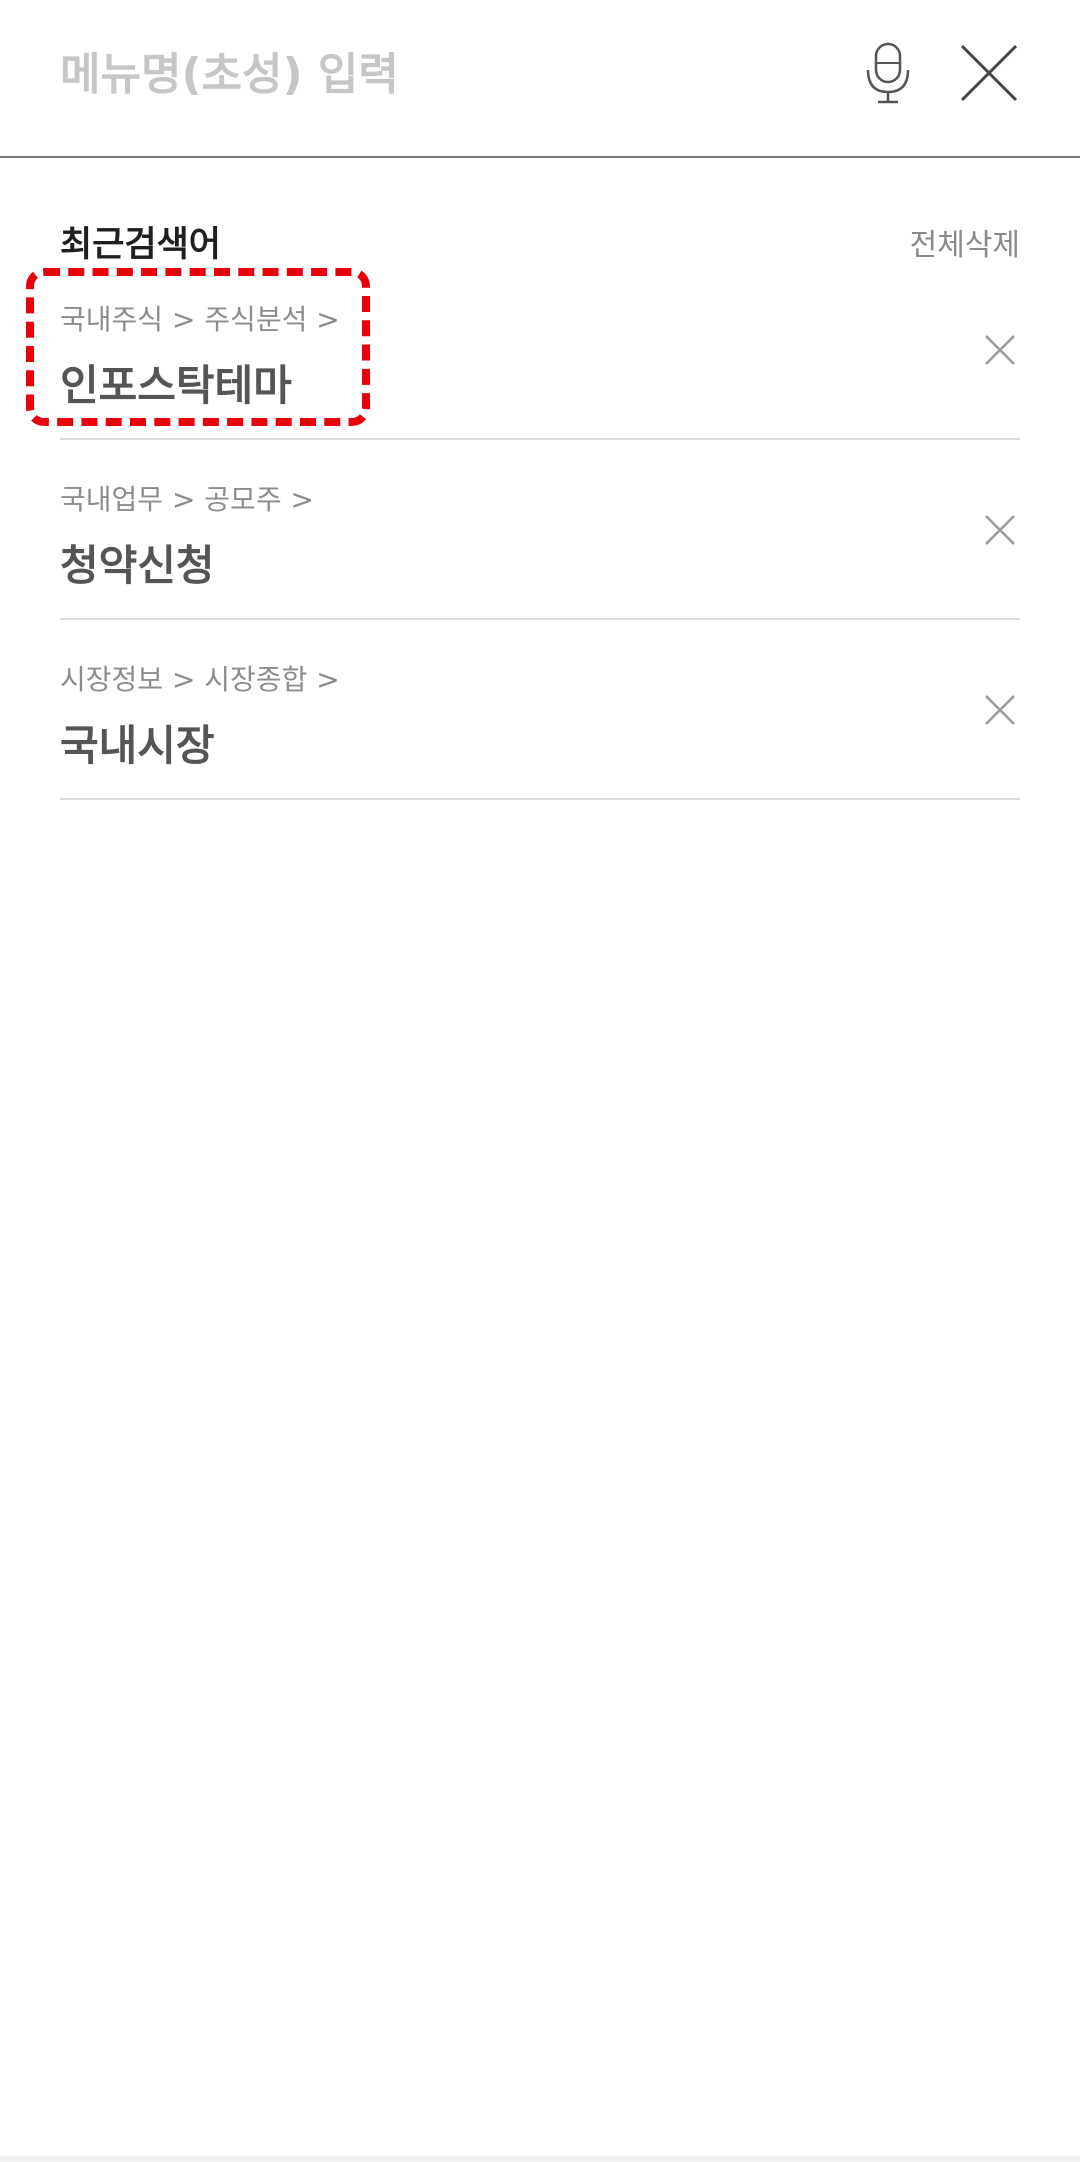 The image size is (1080, 2162). I want to click on menu-path: 국내업무 > 공모주 >, so click(187, 499).